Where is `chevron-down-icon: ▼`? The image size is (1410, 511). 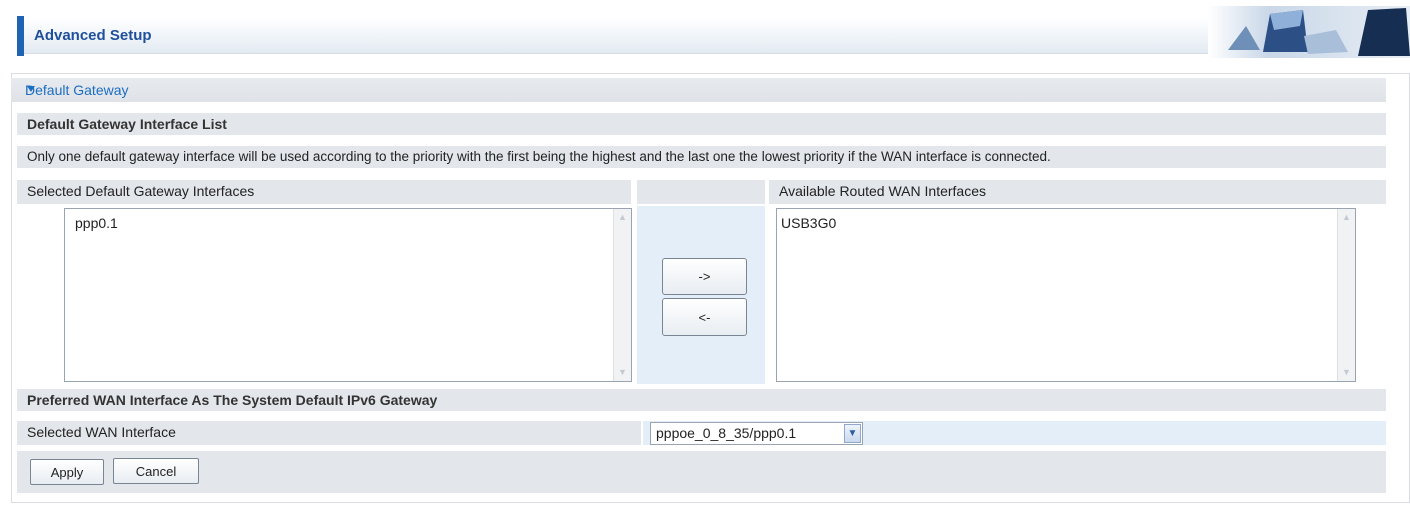
chevron-down-icon: ▼ is located at coordinates (852, 433).